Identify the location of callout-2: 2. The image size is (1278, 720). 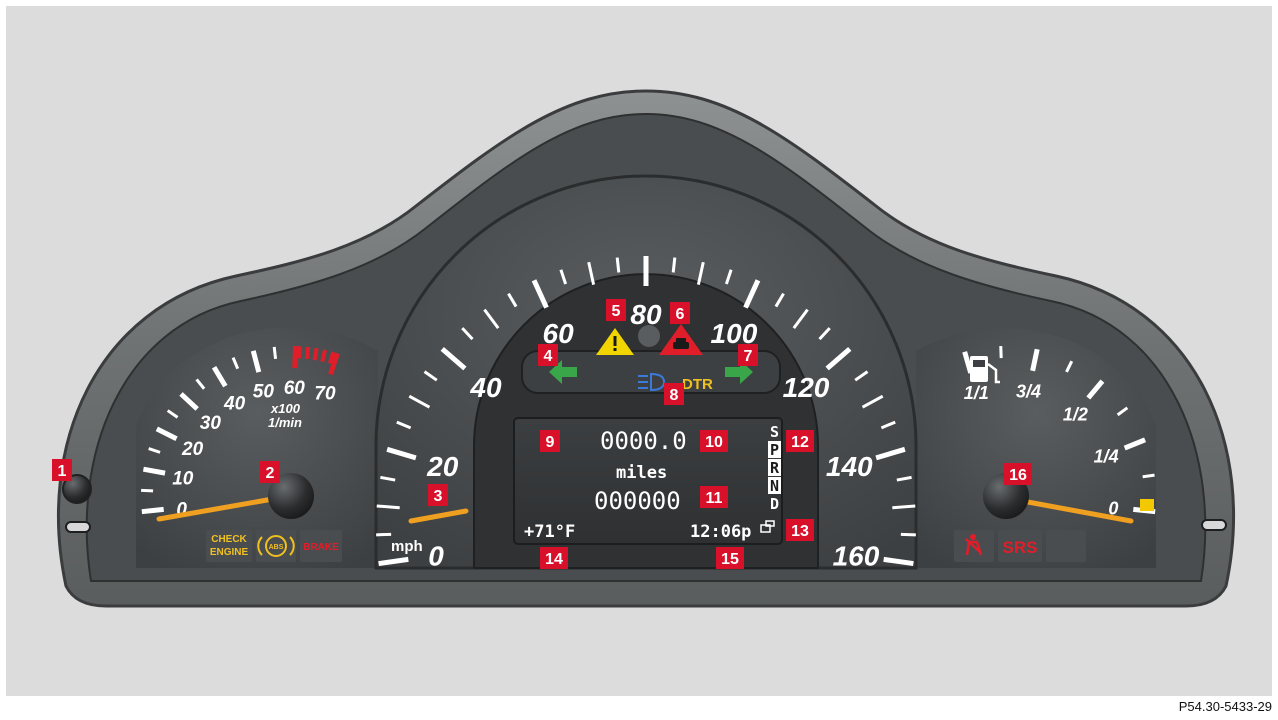
(270, 472).